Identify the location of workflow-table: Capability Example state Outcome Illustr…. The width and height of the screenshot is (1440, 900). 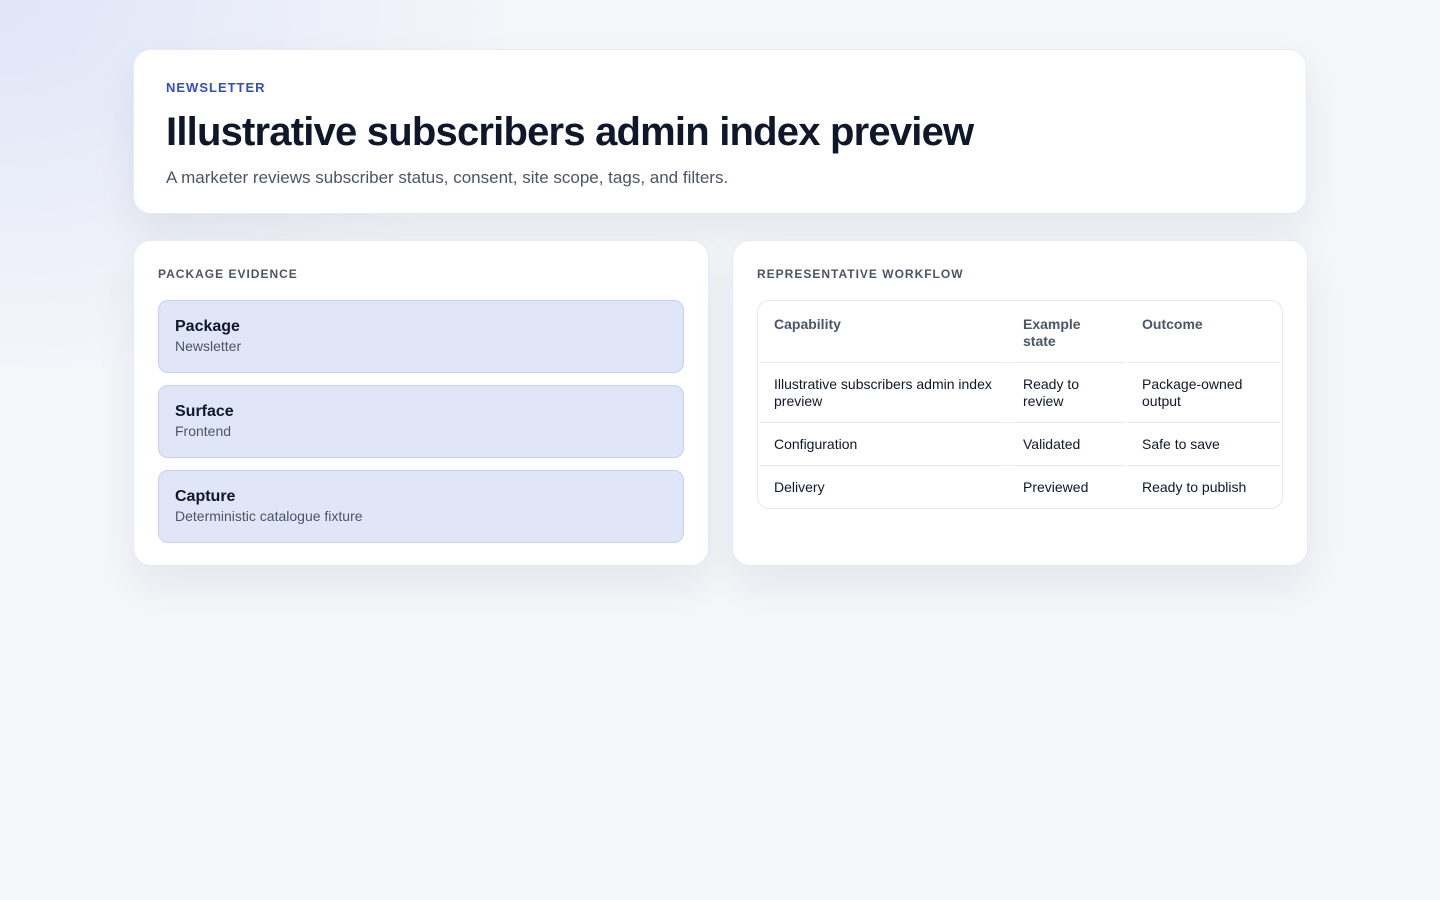
(1020, 404).